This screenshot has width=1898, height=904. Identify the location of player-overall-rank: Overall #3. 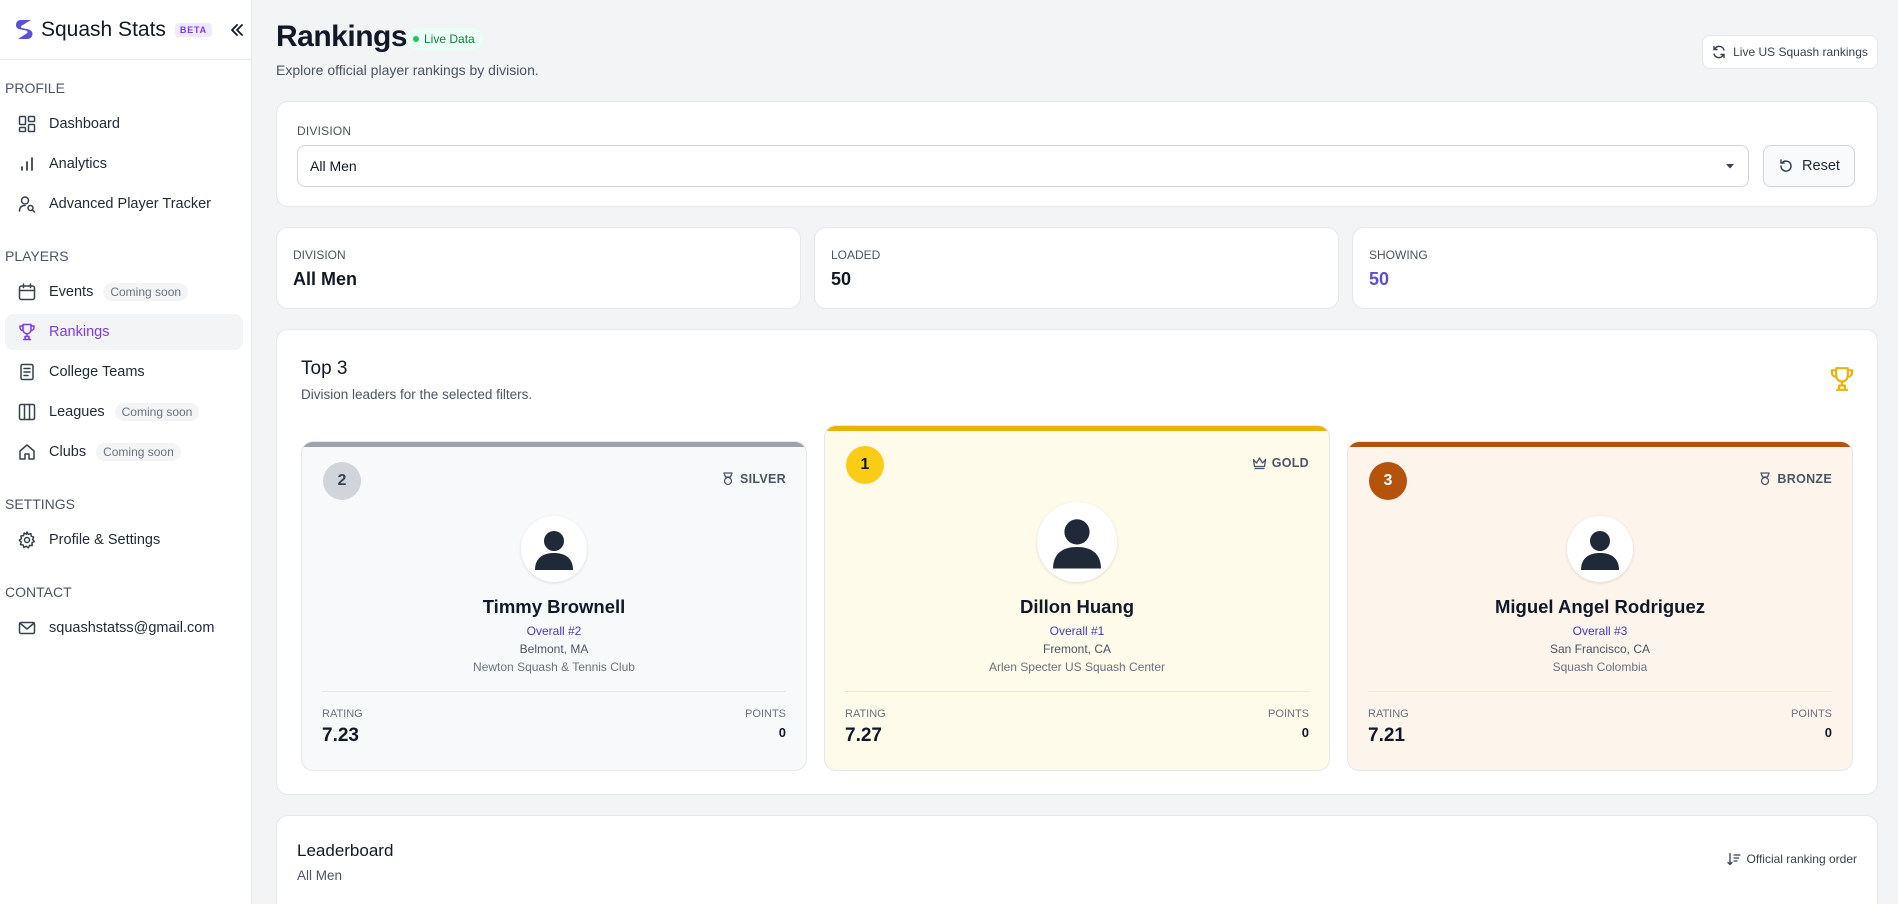
(1600, 631).